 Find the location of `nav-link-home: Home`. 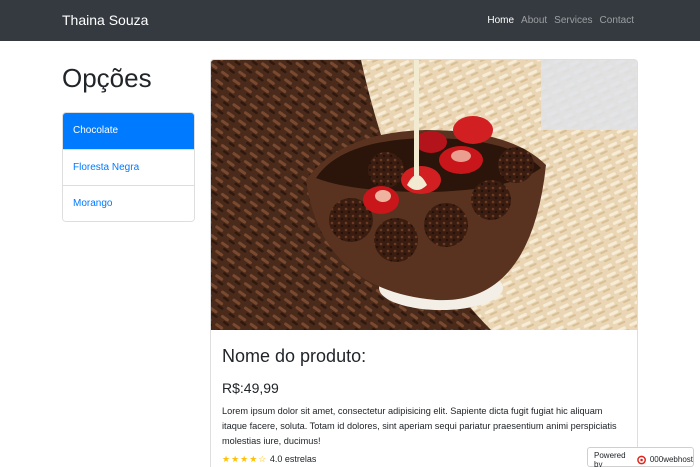

nav-link-home: Home is located at coordinates (500, 20).